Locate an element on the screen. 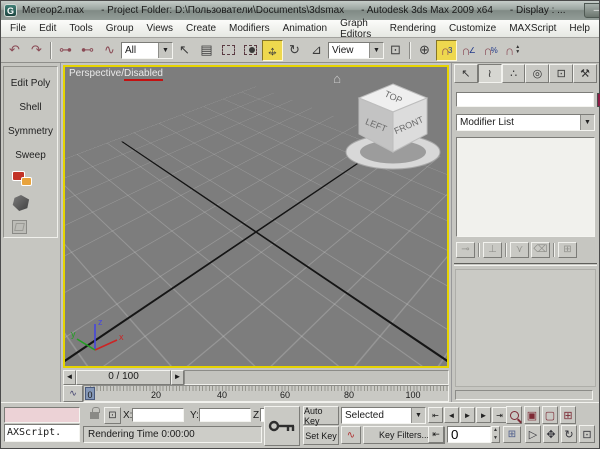 This screenshot has width=600, height=449. tab-utilities: ⚒ is located at coordinates (585, 73).